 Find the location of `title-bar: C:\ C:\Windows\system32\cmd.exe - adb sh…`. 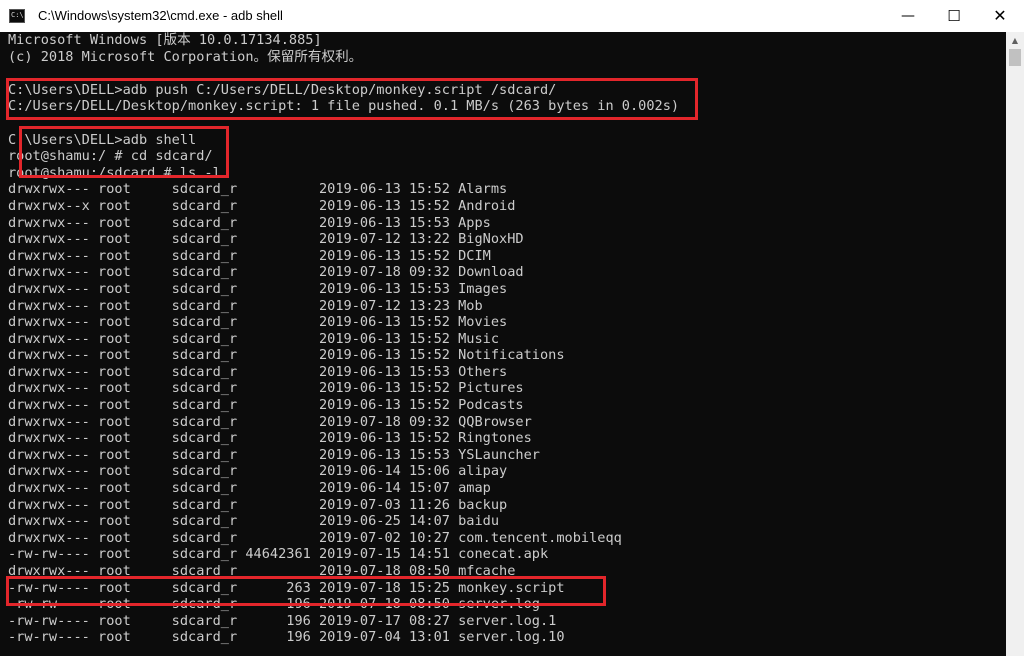

title-bar: C:\ C:\Windows\system32\cmd.exe - adb sh… is located at coordinates (512, 16).